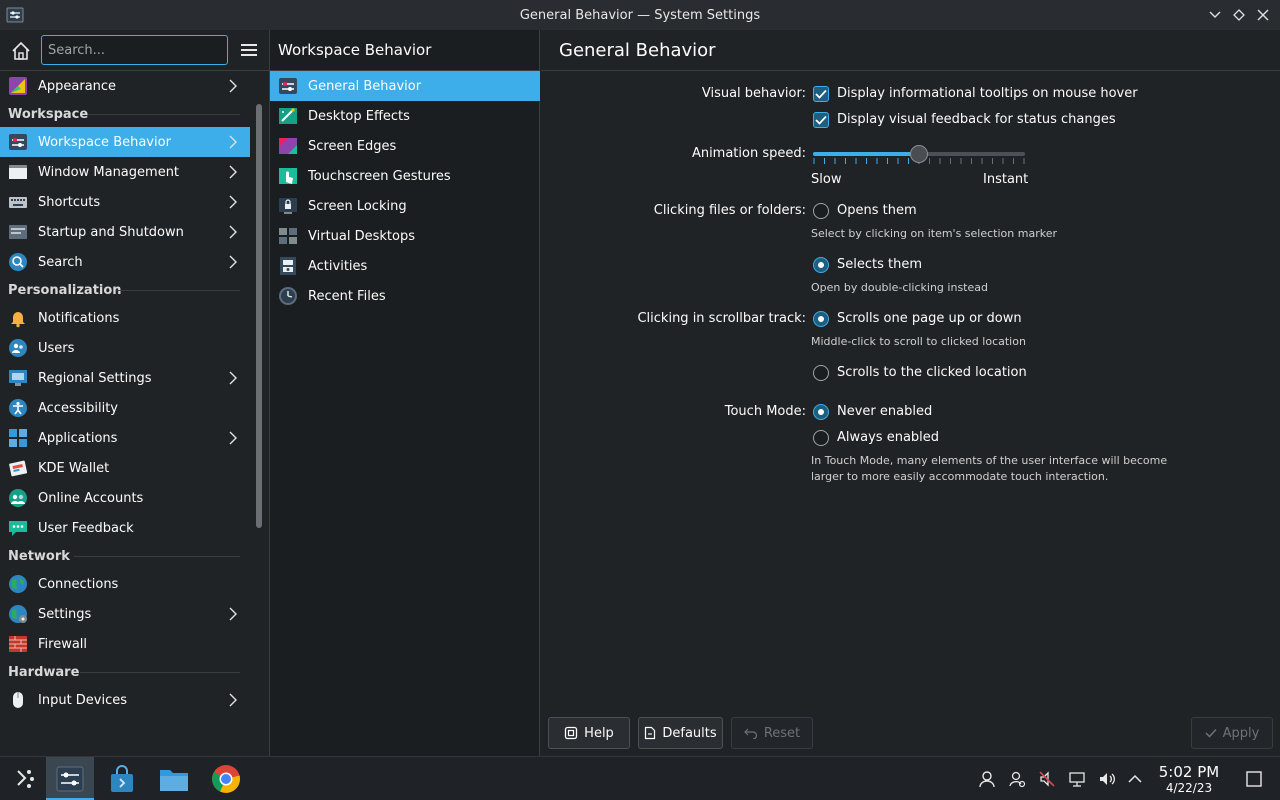 This screenshot has height=800, width=1280. Describe the element at coordinates (125, 468) in the screenshot. I see `sidebar-item-kde-wallet: KDE Wallet` at that location.